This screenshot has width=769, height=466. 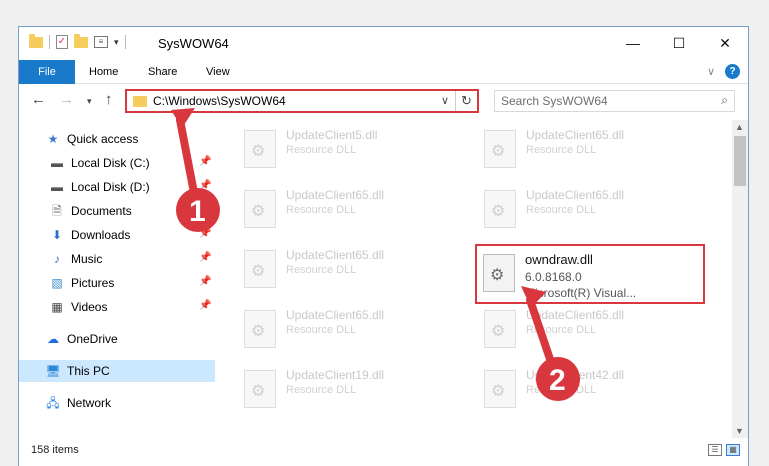 I want to click on address-path: C:\Windows\SysWOW64, so click(x=219, y=101).